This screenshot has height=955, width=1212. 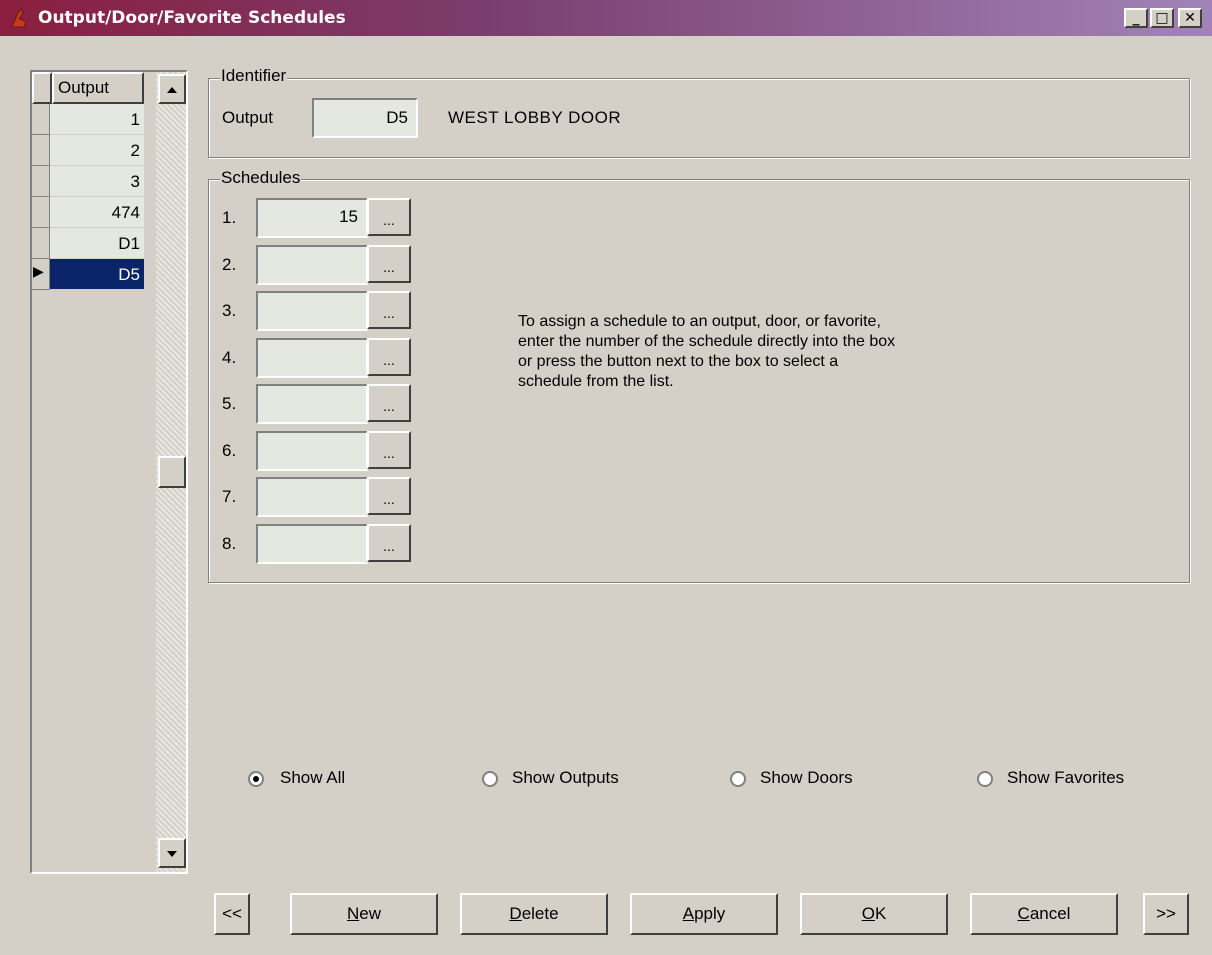 What do you see at coordinates (229, 496) in the screenshot?
I see `schedule-number-label: 7.` at bounding box center [229, 496].